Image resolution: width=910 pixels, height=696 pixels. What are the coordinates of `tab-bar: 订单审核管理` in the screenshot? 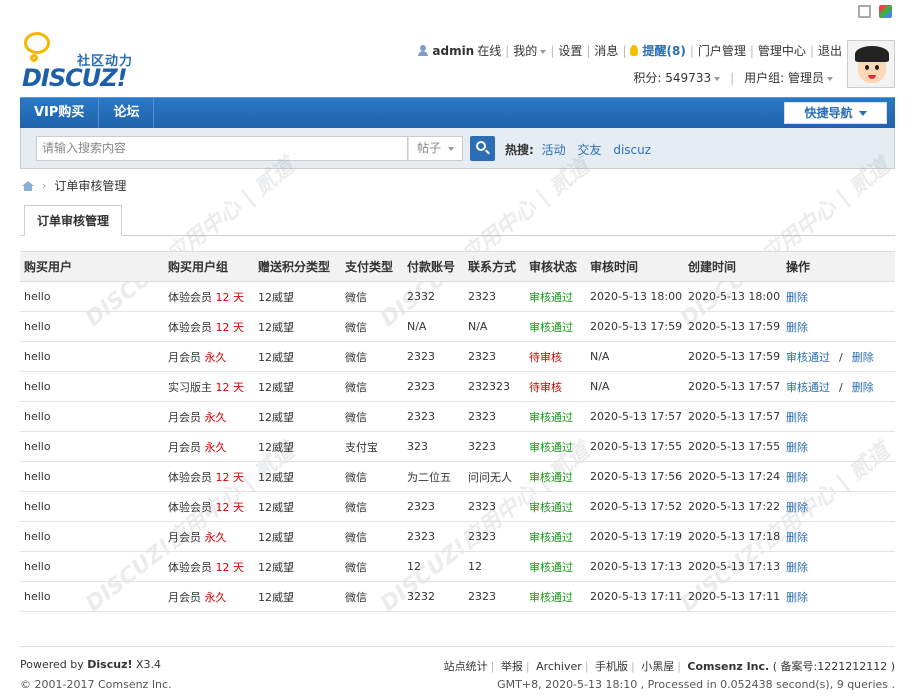 It's located at (457, 220).